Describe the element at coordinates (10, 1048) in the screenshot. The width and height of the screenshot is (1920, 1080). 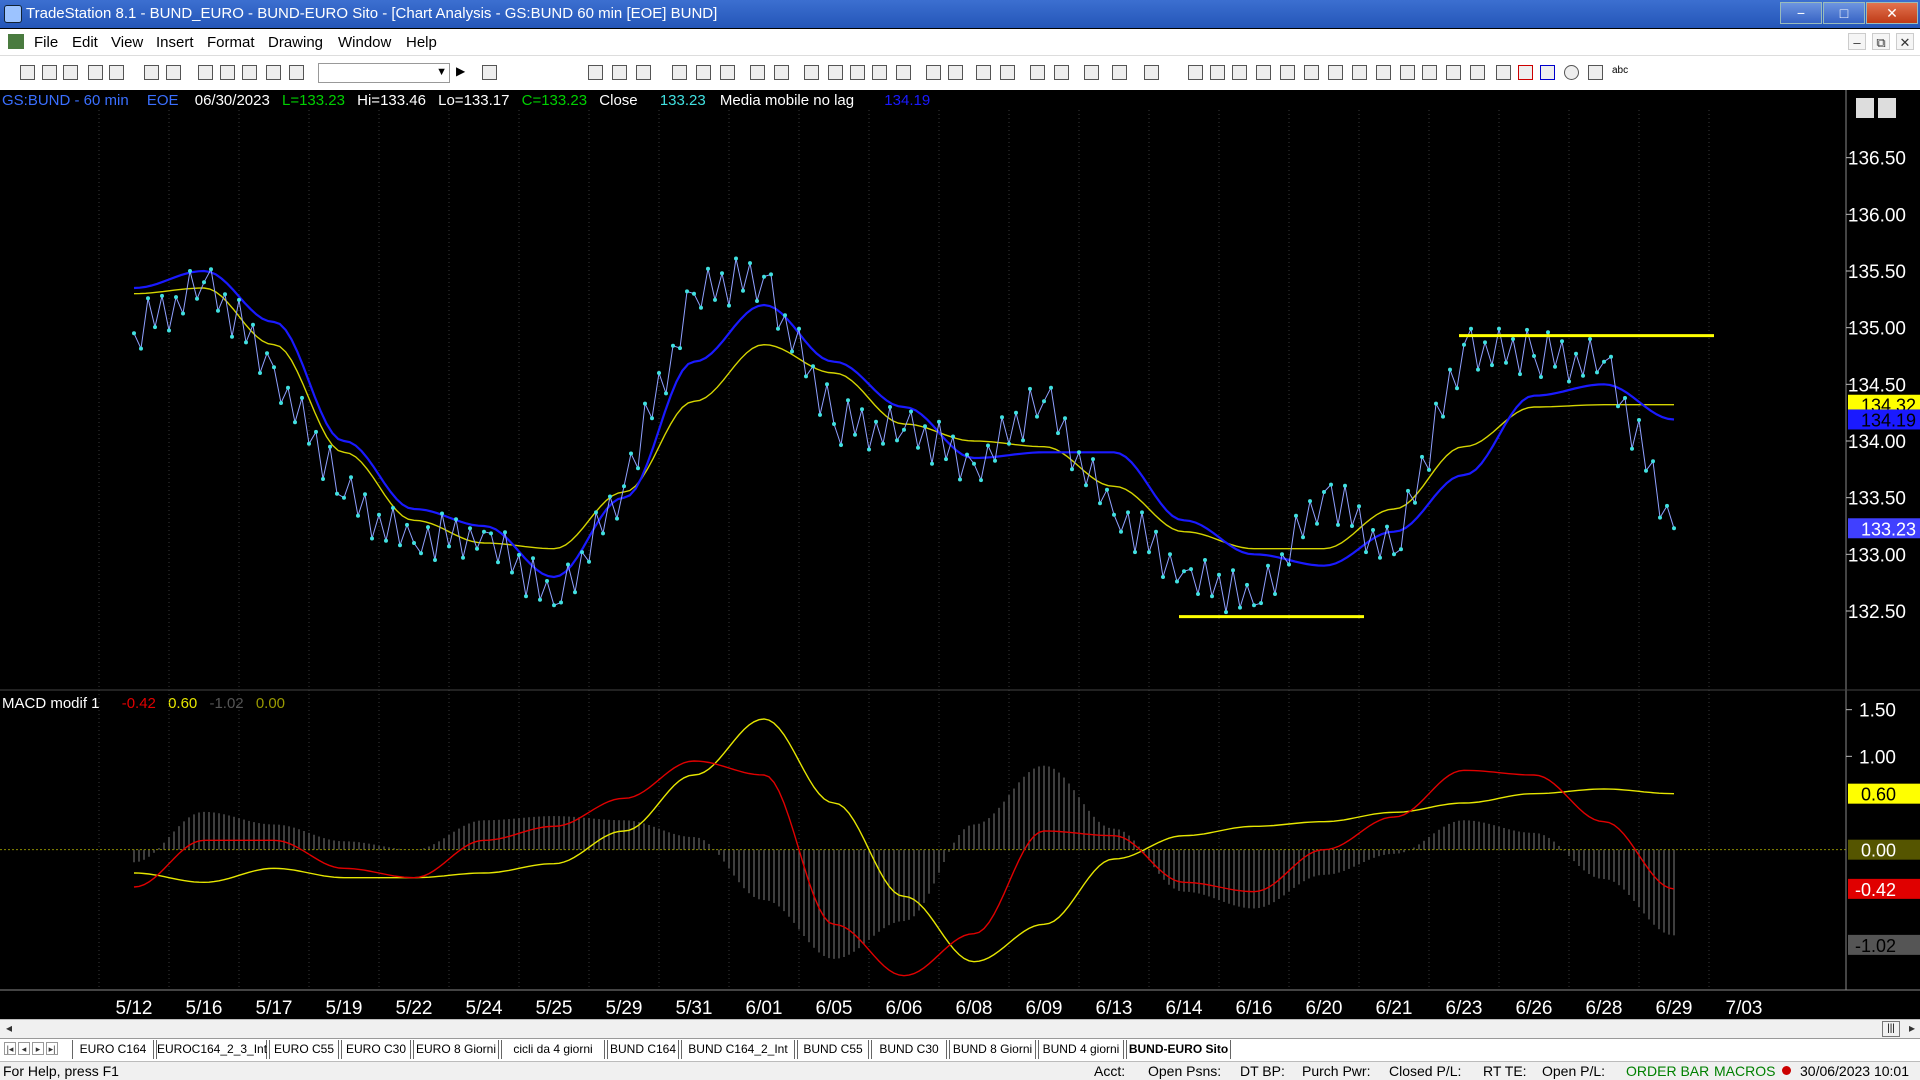
I see `tab-first-icon: |◂` at that location.